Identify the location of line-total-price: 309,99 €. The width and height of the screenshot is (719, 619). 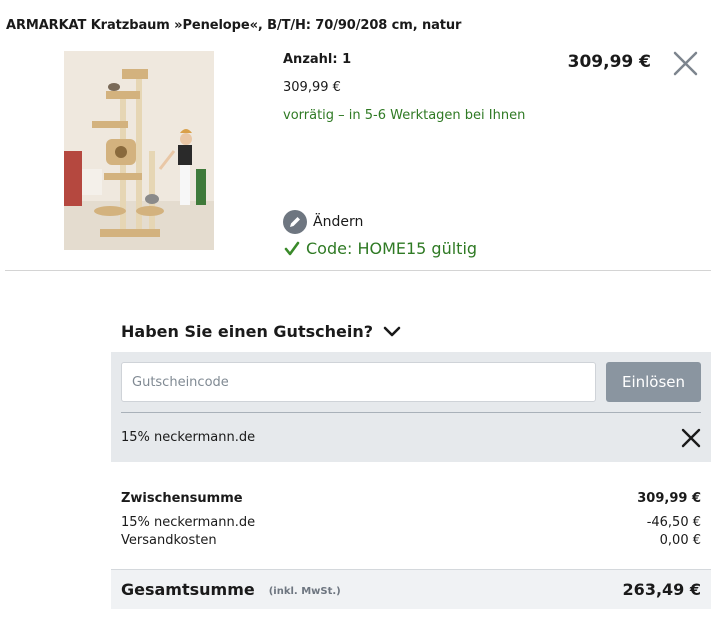
(609, 62).